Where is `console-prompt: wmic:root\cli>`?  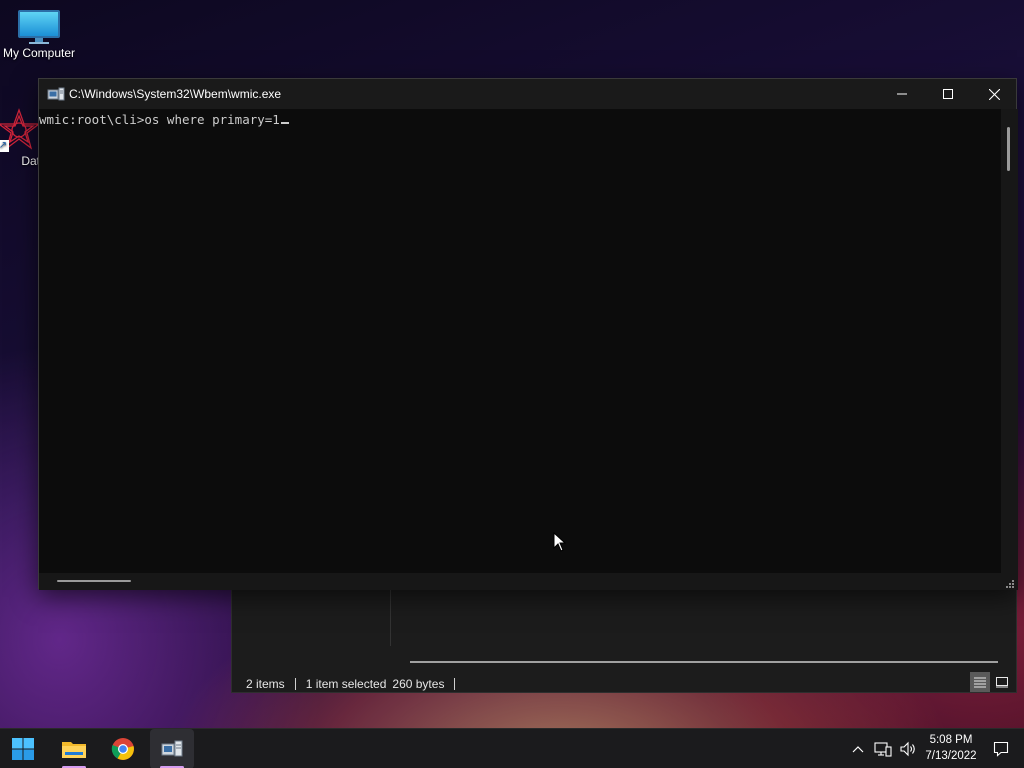 console-prompt: wmic:root\cli> is located at coordinates (92, 119).